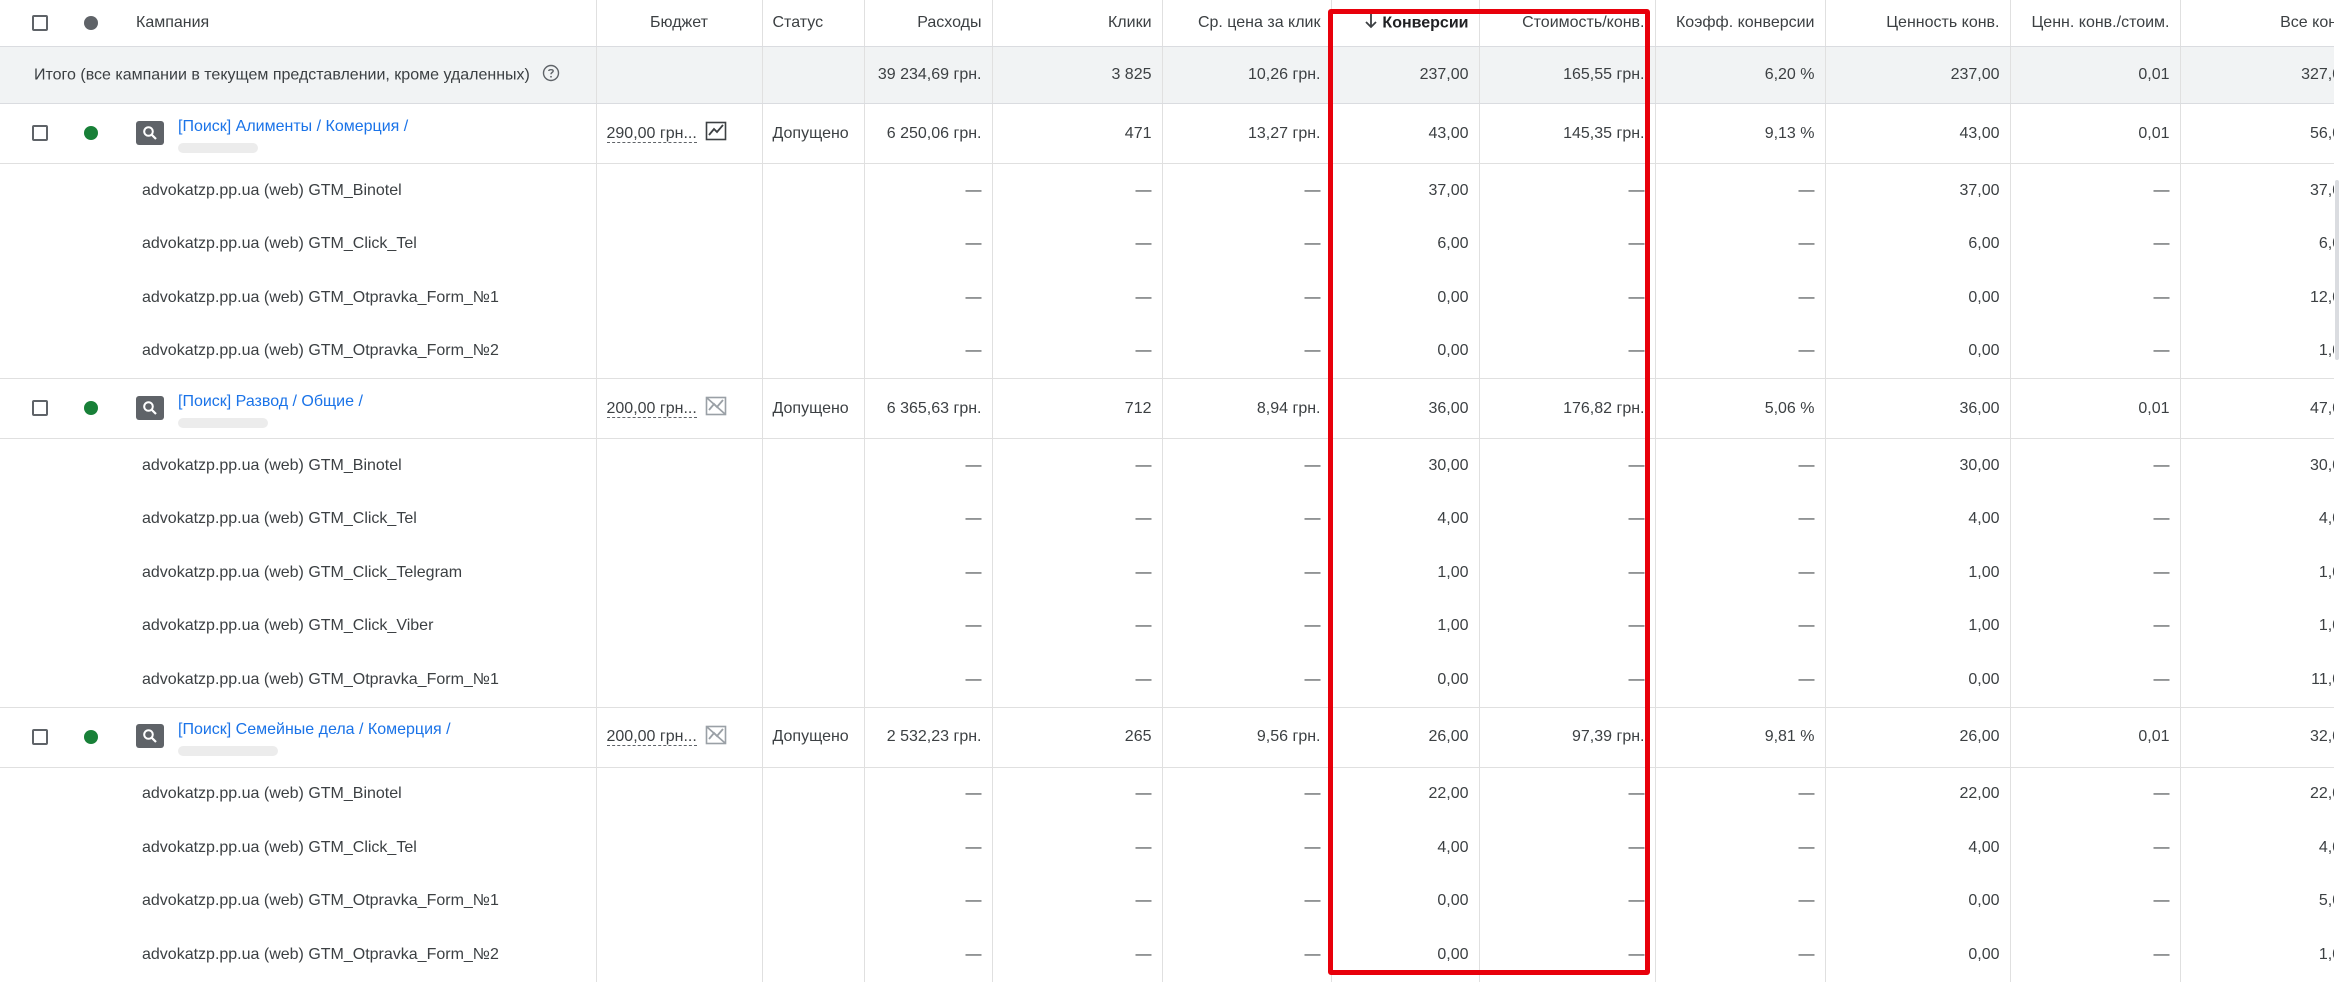  What do you see at coordinates (1246, 573) in the screenshot?
I see `sub-avg-cpc: —` at bounding box center [1246, 573].